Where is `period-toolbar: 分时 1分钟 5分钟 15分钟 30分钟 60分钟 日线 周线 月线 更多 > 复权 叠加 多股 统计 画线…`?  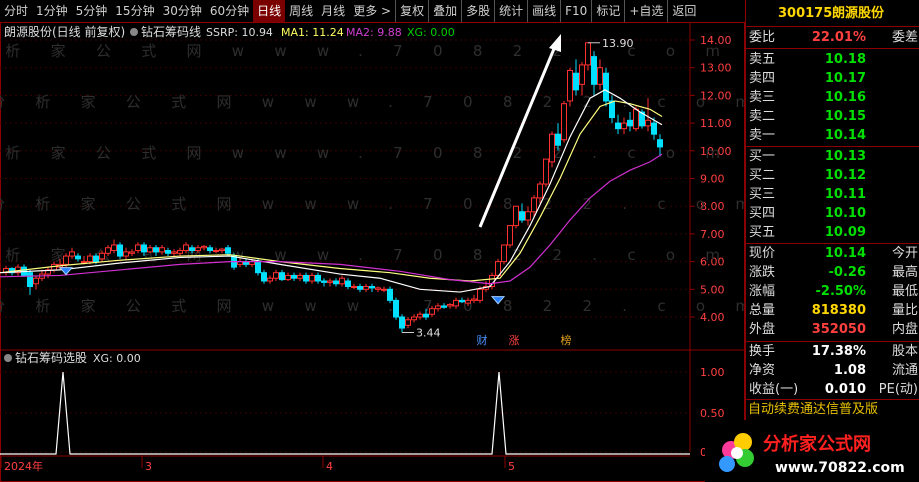
period-toolbar: 分时 1分钟 5分钟 15分钟 30分钟 60分钟 日线 周线 月线 更多 > 复权 叠加 多股 统计 画线… is located at coordinates (372, 11).